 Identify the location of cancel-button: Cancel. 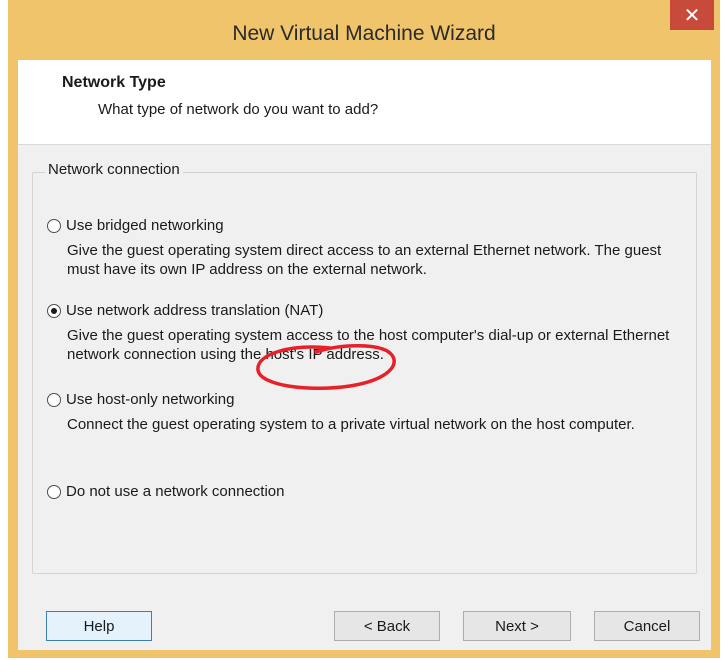
(647, 626).